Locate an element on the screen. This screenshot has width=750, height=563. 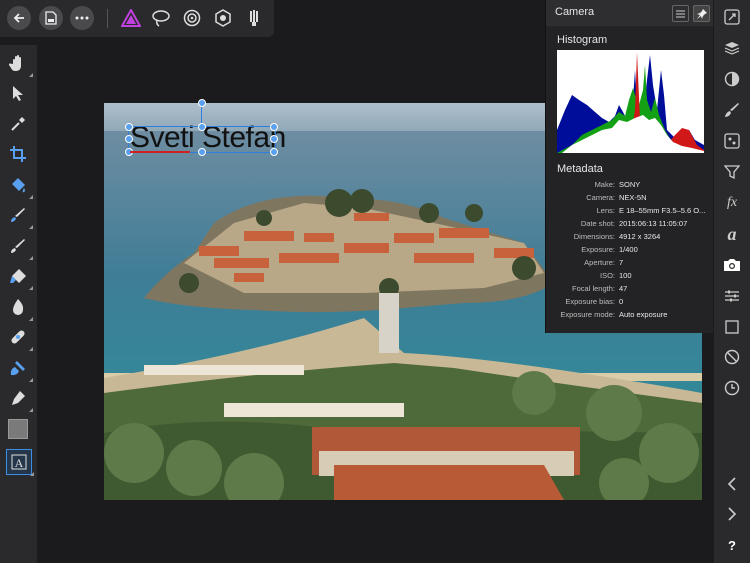
metadata-row: Exposure: 1/400 is located at coordinates (609, 249).